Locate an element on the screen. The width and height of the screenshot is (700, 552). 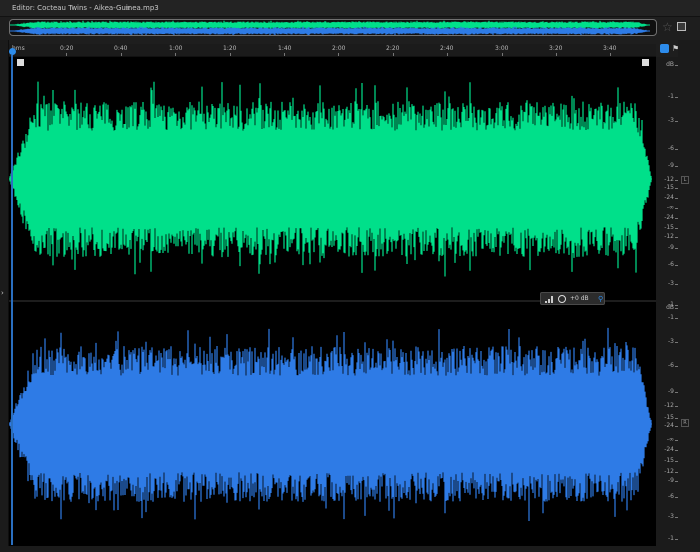
fade-in-handle-icon is located at coordinates (20, 62).